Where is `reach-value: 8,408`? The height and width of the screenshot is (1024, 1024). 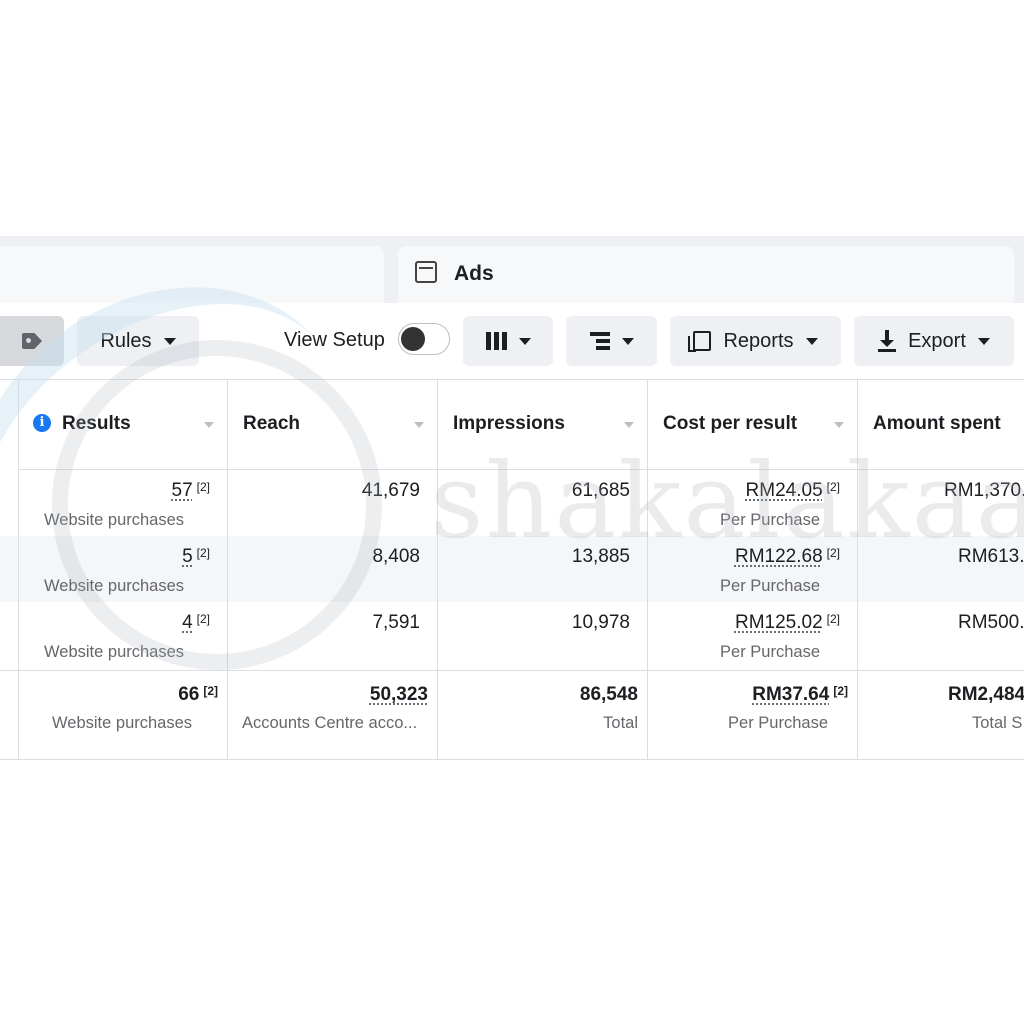
reach-value: 8,408 is located at coordinates (396, 557).